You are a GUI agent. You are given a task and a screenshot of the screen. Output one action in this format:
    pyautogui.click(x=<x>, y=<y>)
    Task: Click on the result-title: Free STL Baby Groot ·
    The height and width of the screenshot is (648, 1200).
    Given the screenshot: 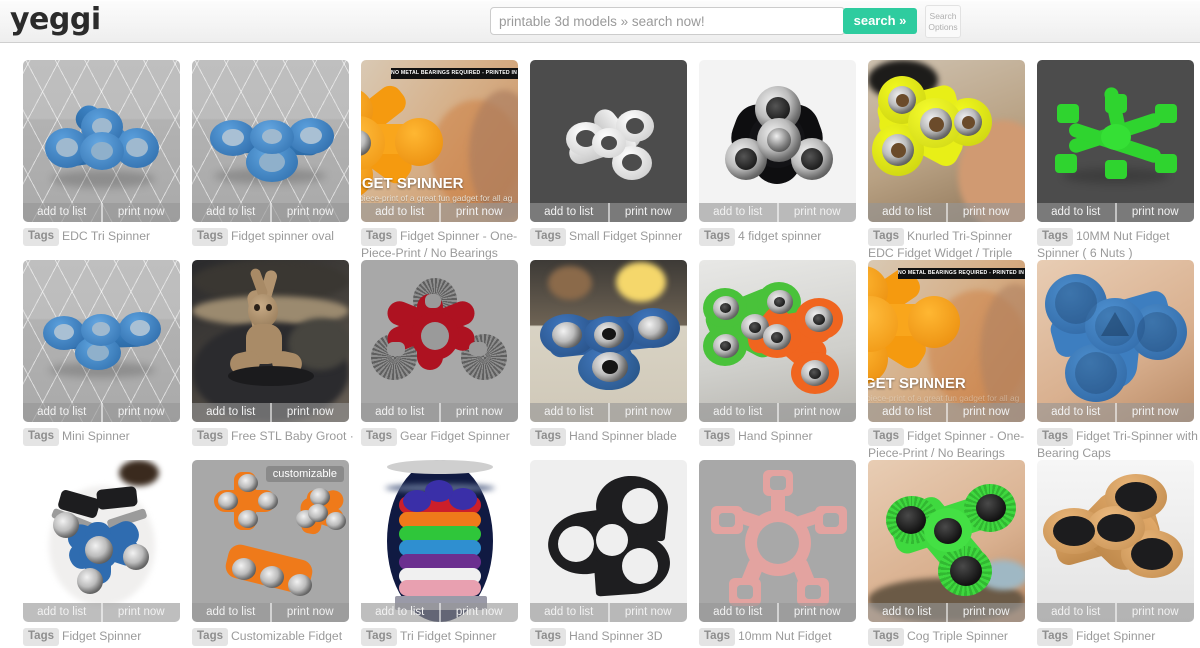 What is the action you would take?
    pyautogui.click(x=292, y=436)
    